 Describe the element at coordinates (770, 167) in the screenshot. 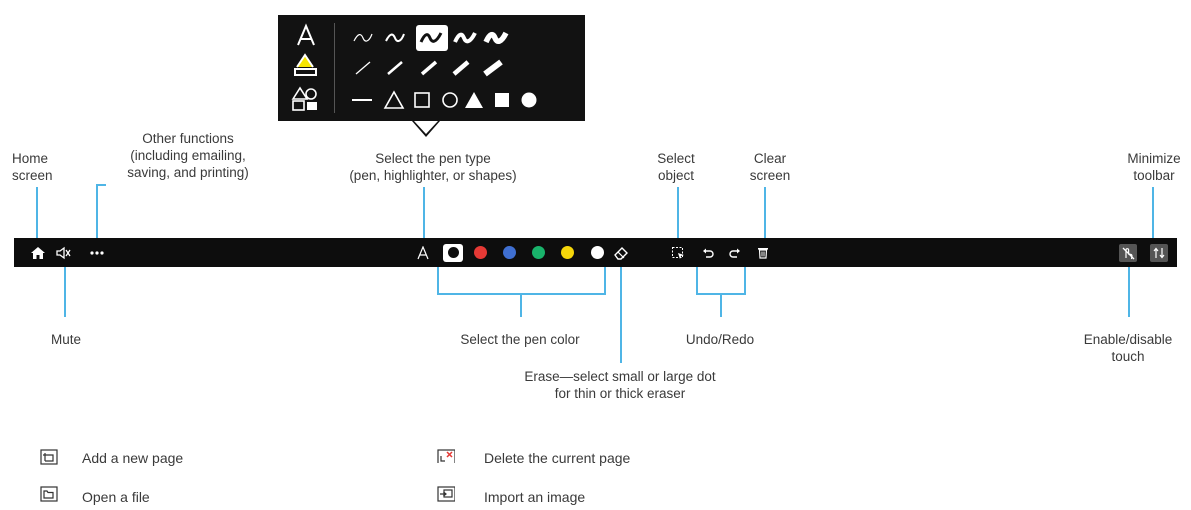

I see `label-clear-screen: Clear screen` at that location.